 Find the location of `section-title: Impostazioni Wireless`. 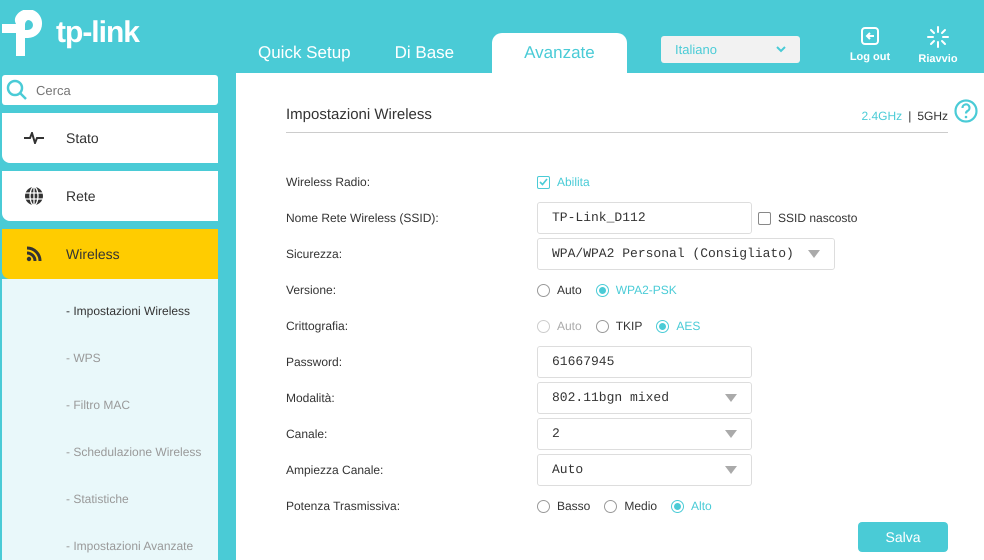

section-title: Impostazioni Wireless is located at coordinates (359, 115).